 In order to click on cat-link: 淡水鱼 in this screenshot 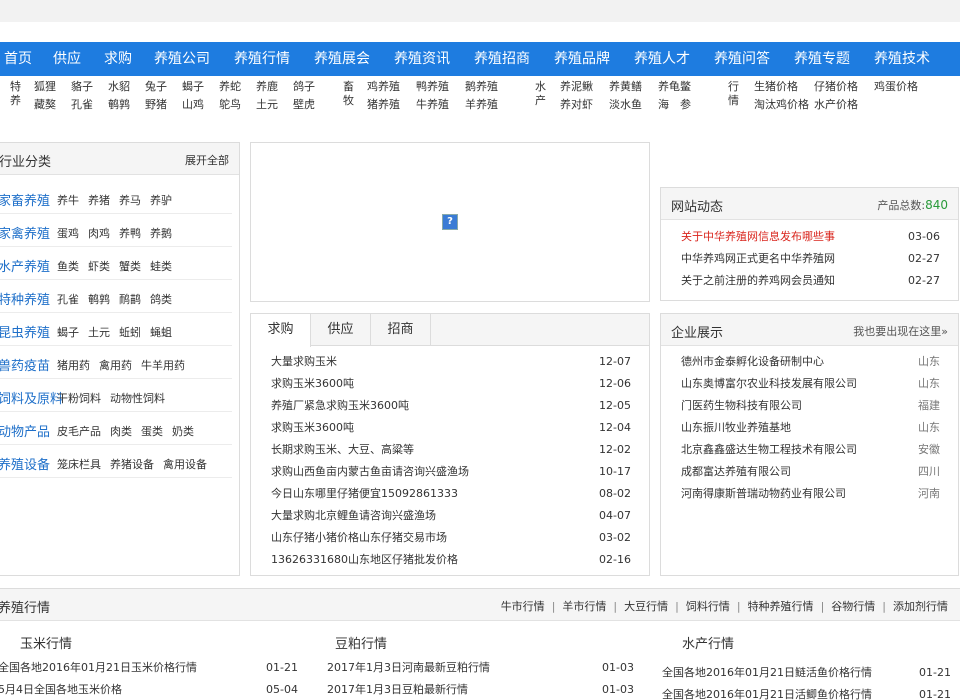, I will do `click(625, 105)`.